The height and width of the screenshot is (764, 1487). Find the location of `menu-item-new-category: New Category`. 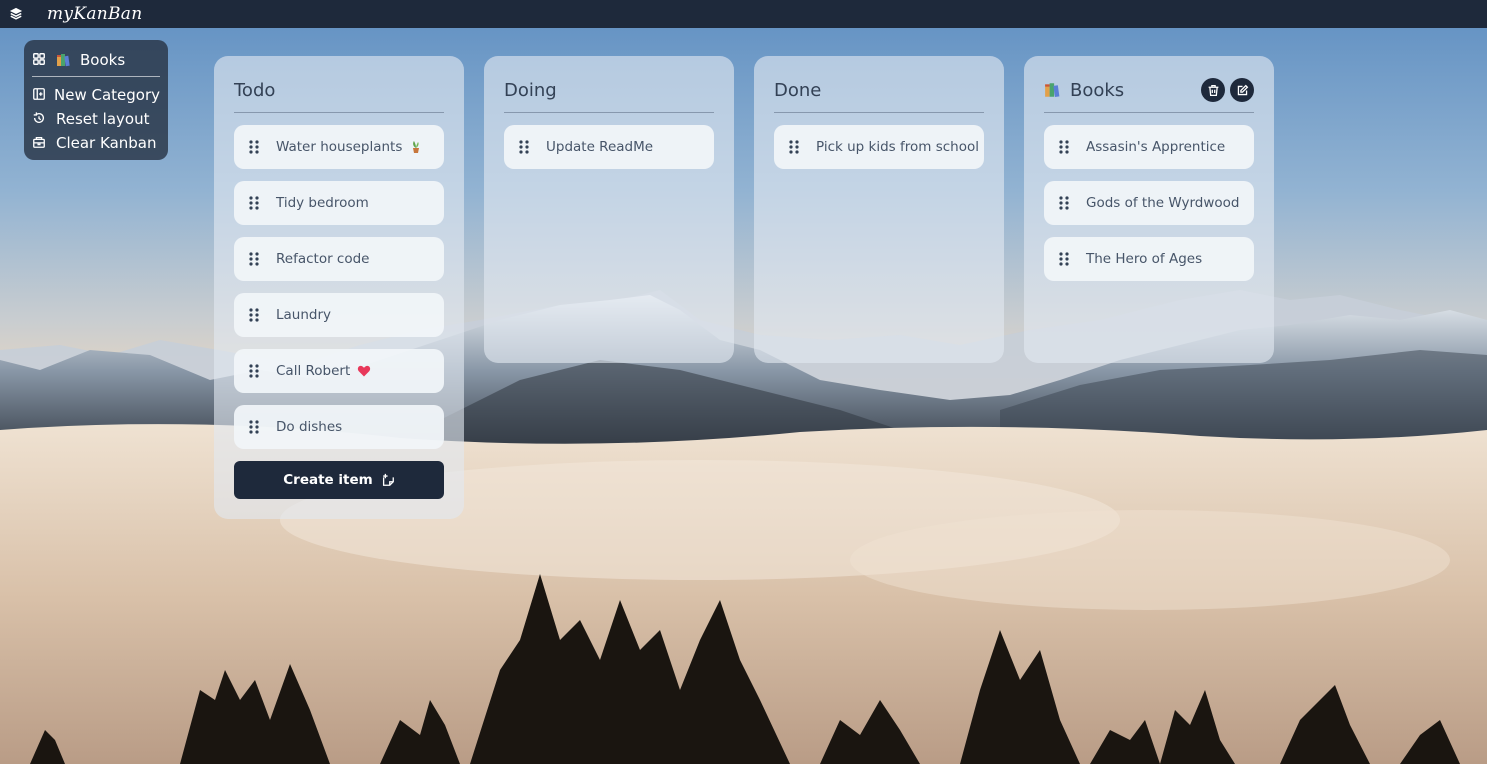

menu-item-new-category: New Category is located at coordinates (96, 95).